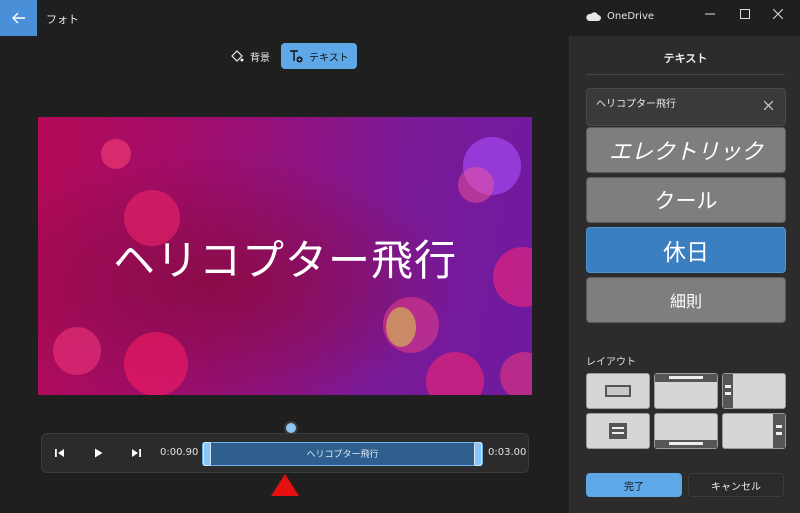  What do you see at coordinates (685, 74) in the screenshot?
I see `divider` at bounding box center [685, 74].